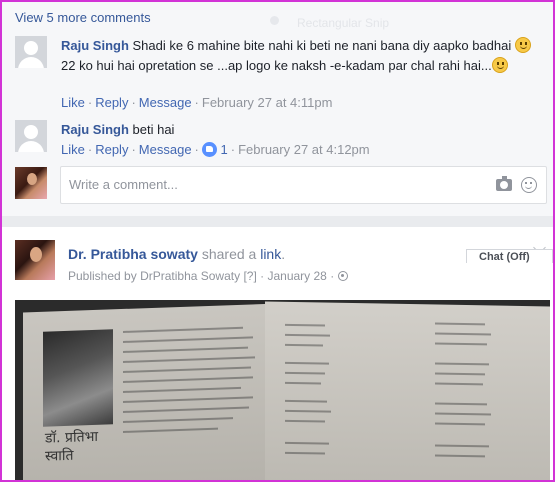 The image size is (555, 482). I want to click on comment-text: Raju Singh beti hai, so click(296, 130).